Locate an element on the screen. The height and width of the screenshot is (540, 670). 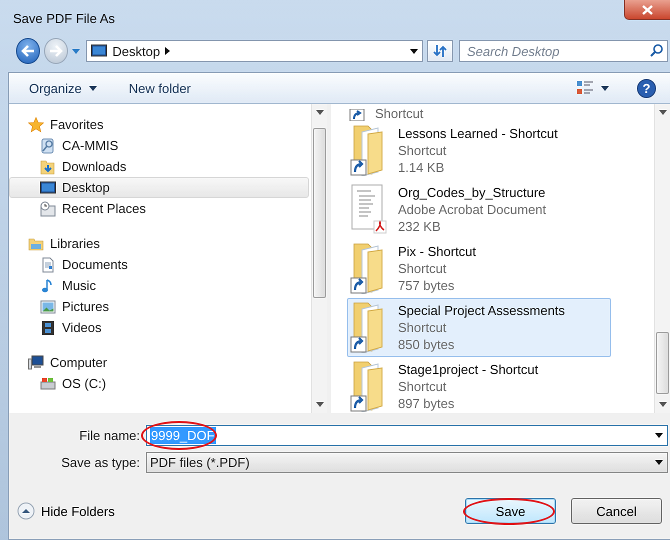
search-icon is located at coordinates (656, 50).